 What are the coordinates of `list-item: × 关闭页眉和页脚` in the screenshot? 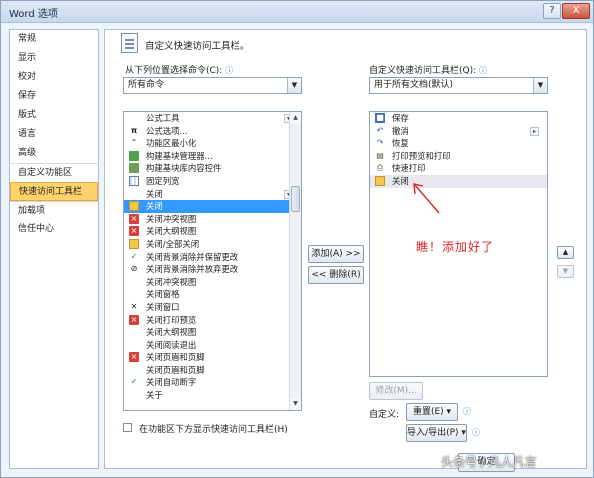 It's located at (212, 357).